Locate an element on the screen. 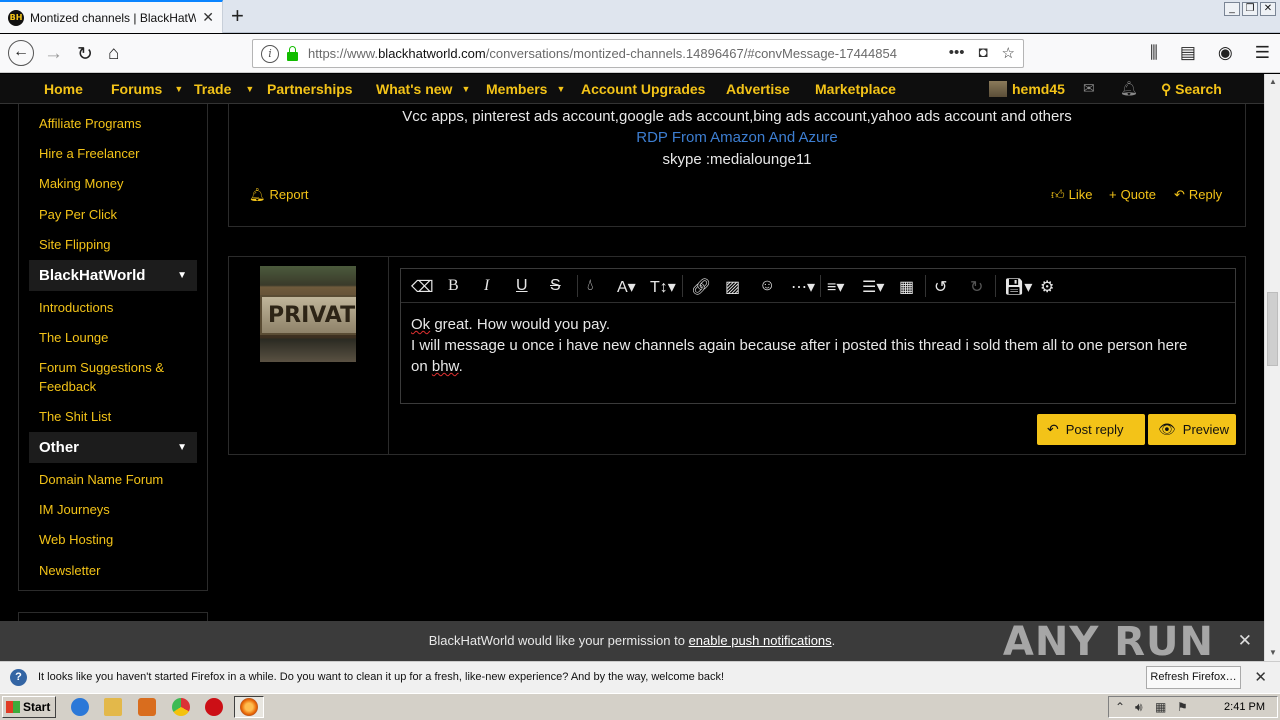  page-scrollbar: ▲ ▼ is located at coordinates (1272, 367).